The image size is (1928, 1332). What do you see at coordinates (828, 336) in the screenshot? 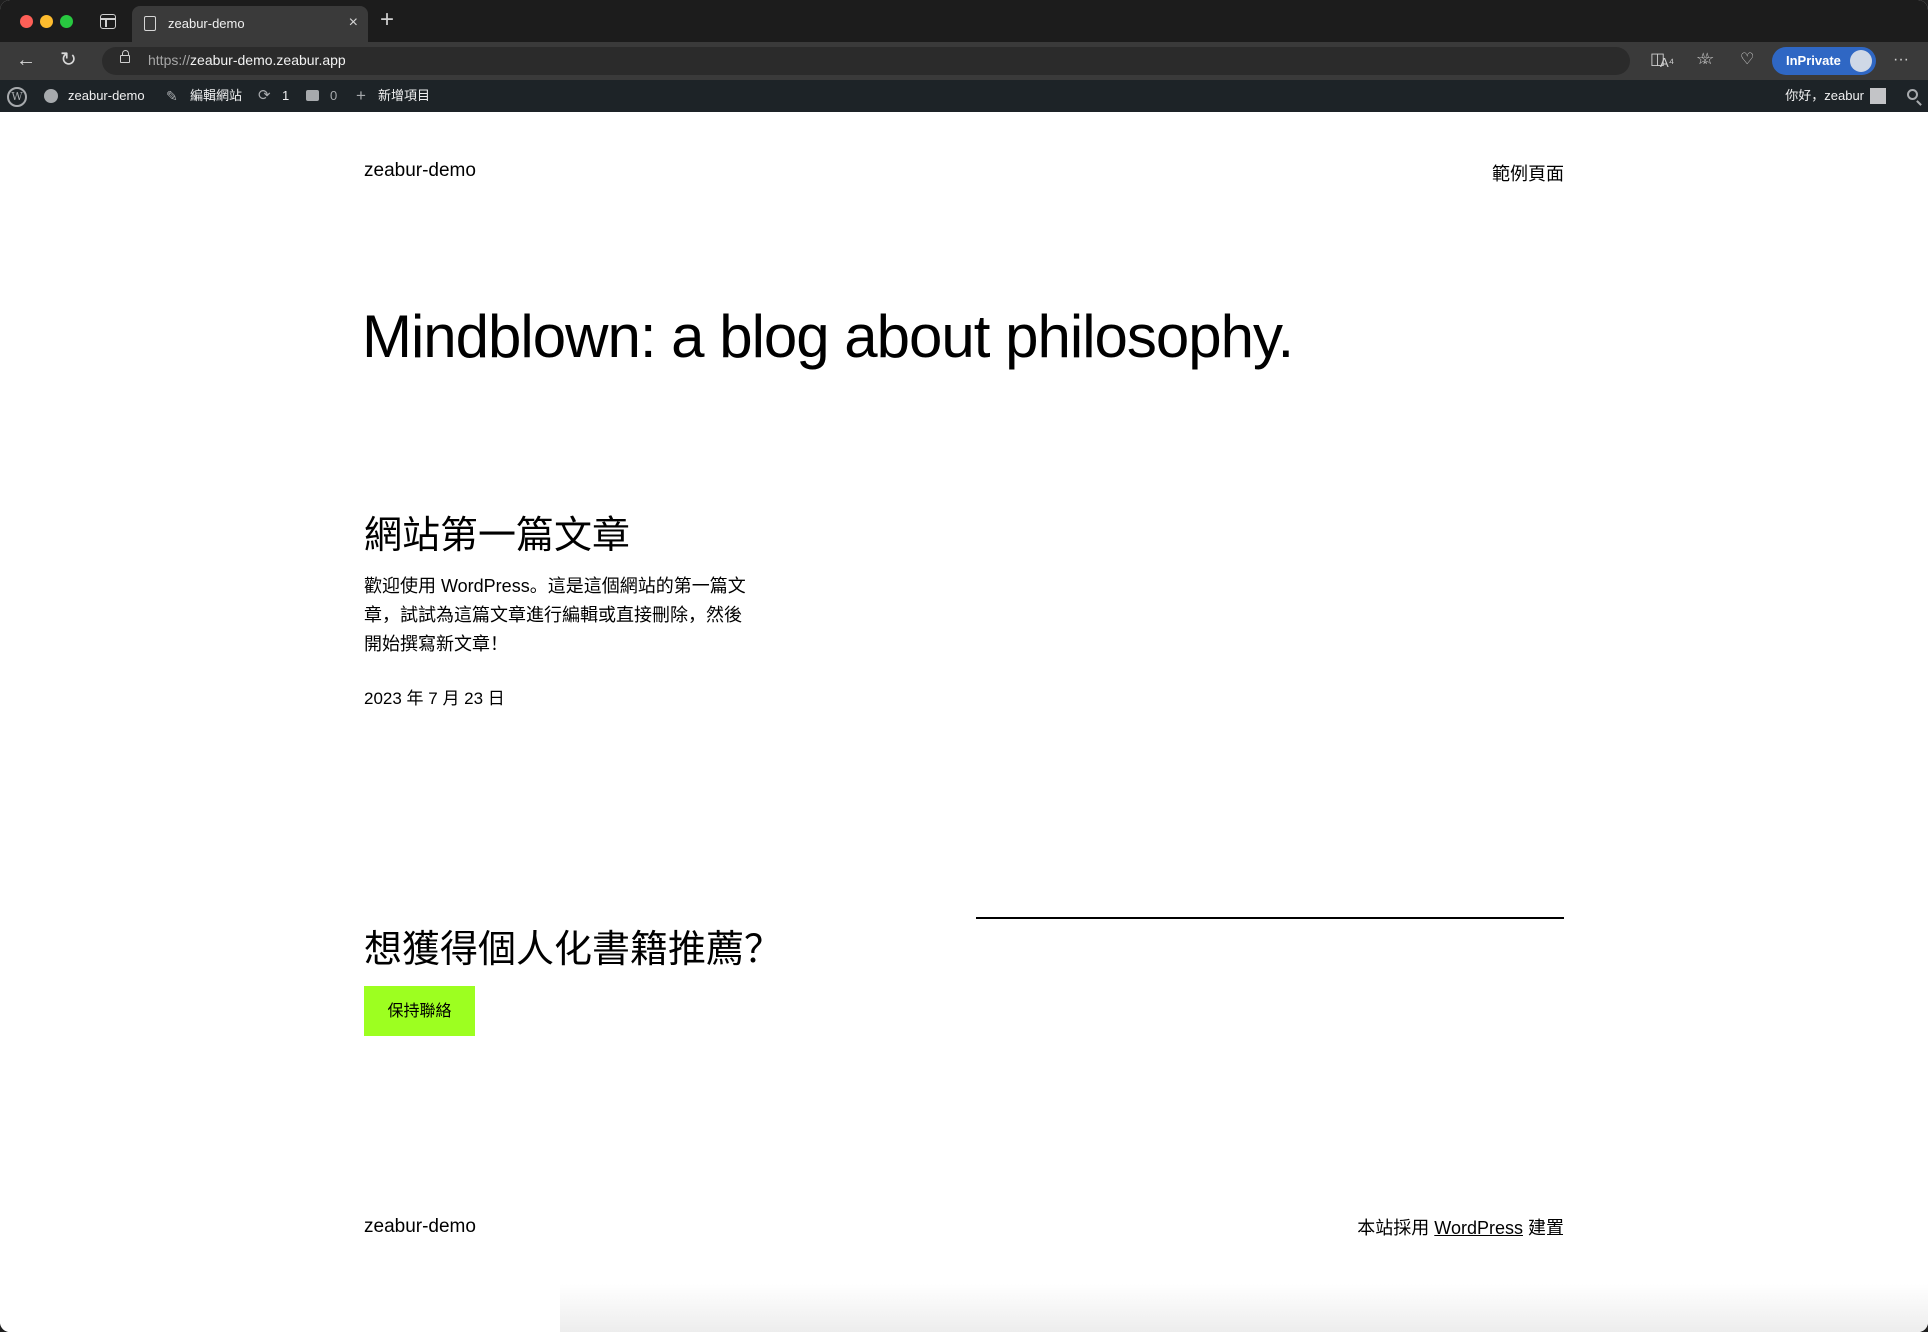
I see `hero-heading: Mindblown: a blog about philosophy.` at bounding box center [828, 336].